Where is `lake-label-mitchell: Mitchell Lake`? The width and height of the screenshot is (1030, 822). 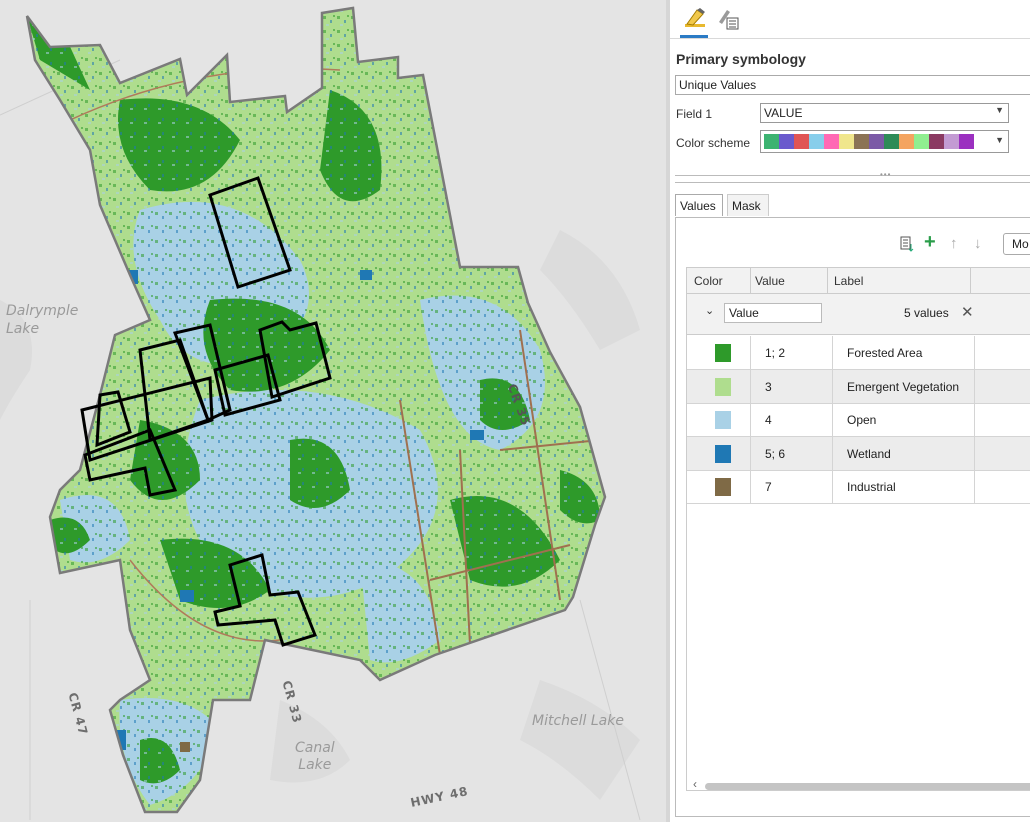 lake-label-mitchell: Mitchell Lake is located at coordinates (578, 721).